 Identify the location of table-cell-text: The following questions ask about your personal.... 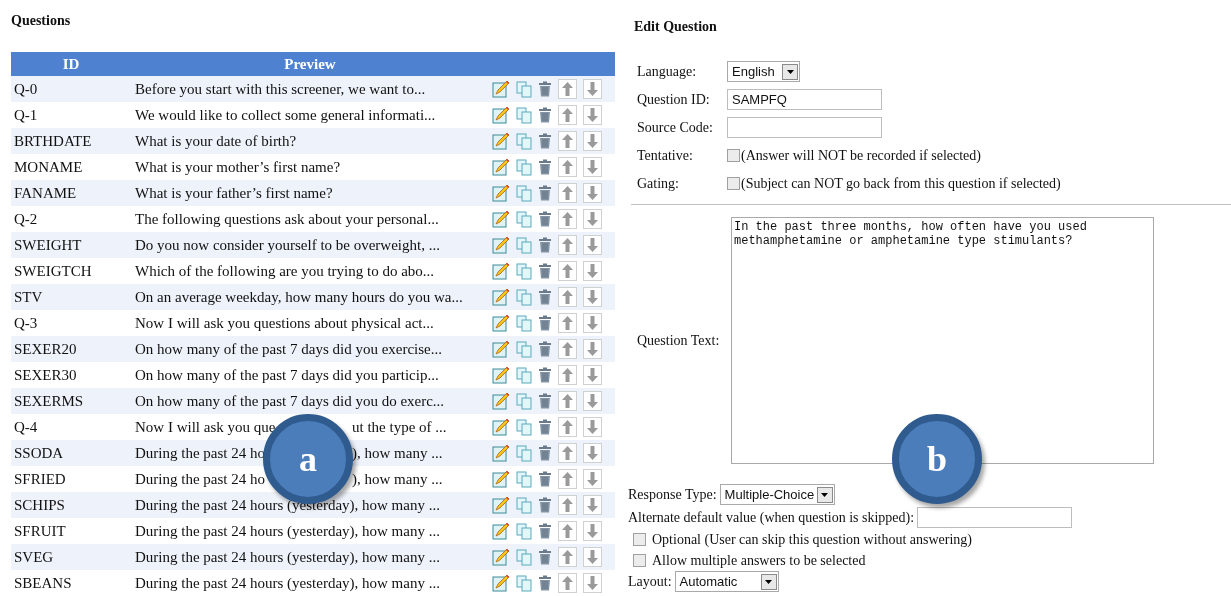
(287, 219).